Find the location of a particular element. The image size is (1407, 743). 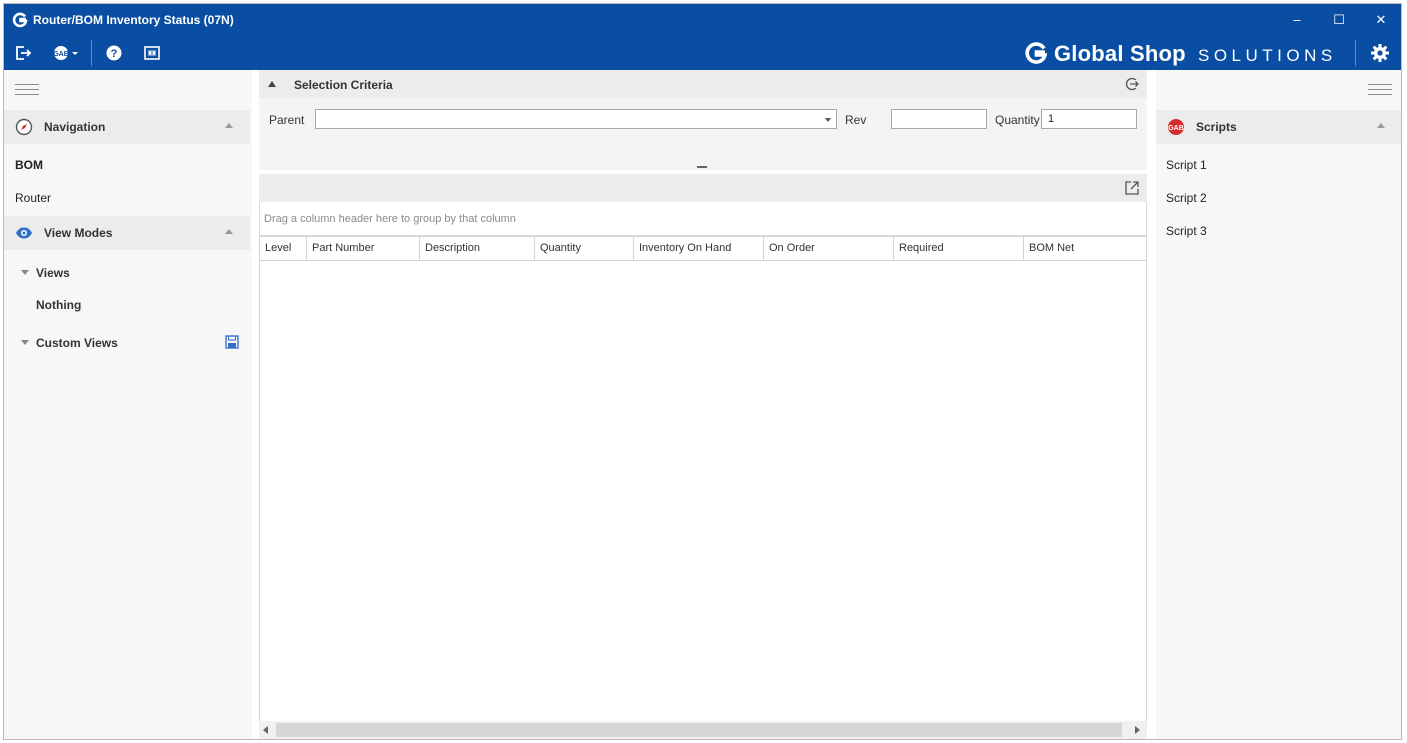

minimize-button: – is located at coordinates (1297, 20).